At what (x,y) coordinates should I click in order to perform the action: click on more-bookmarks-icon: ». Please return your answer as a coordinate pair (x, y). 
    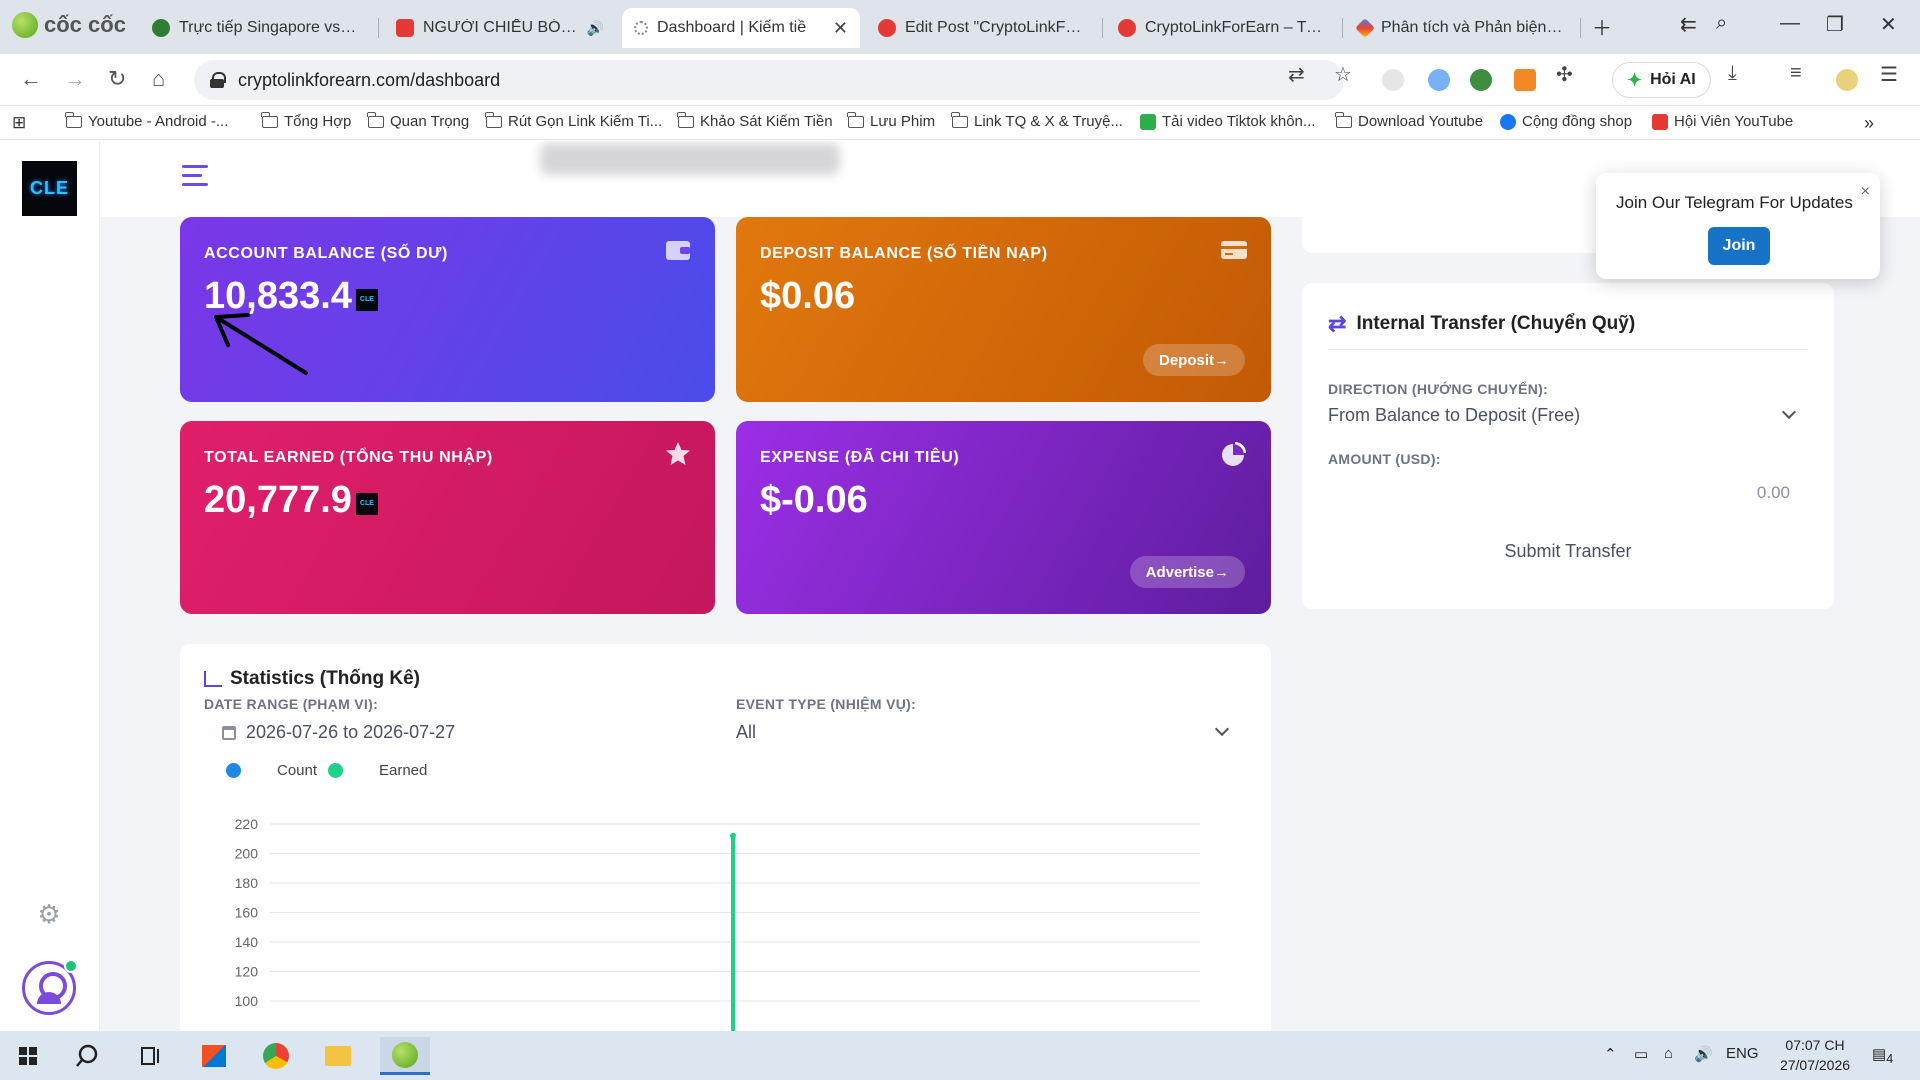
    Looking at the image, I should click on (1869, 123).